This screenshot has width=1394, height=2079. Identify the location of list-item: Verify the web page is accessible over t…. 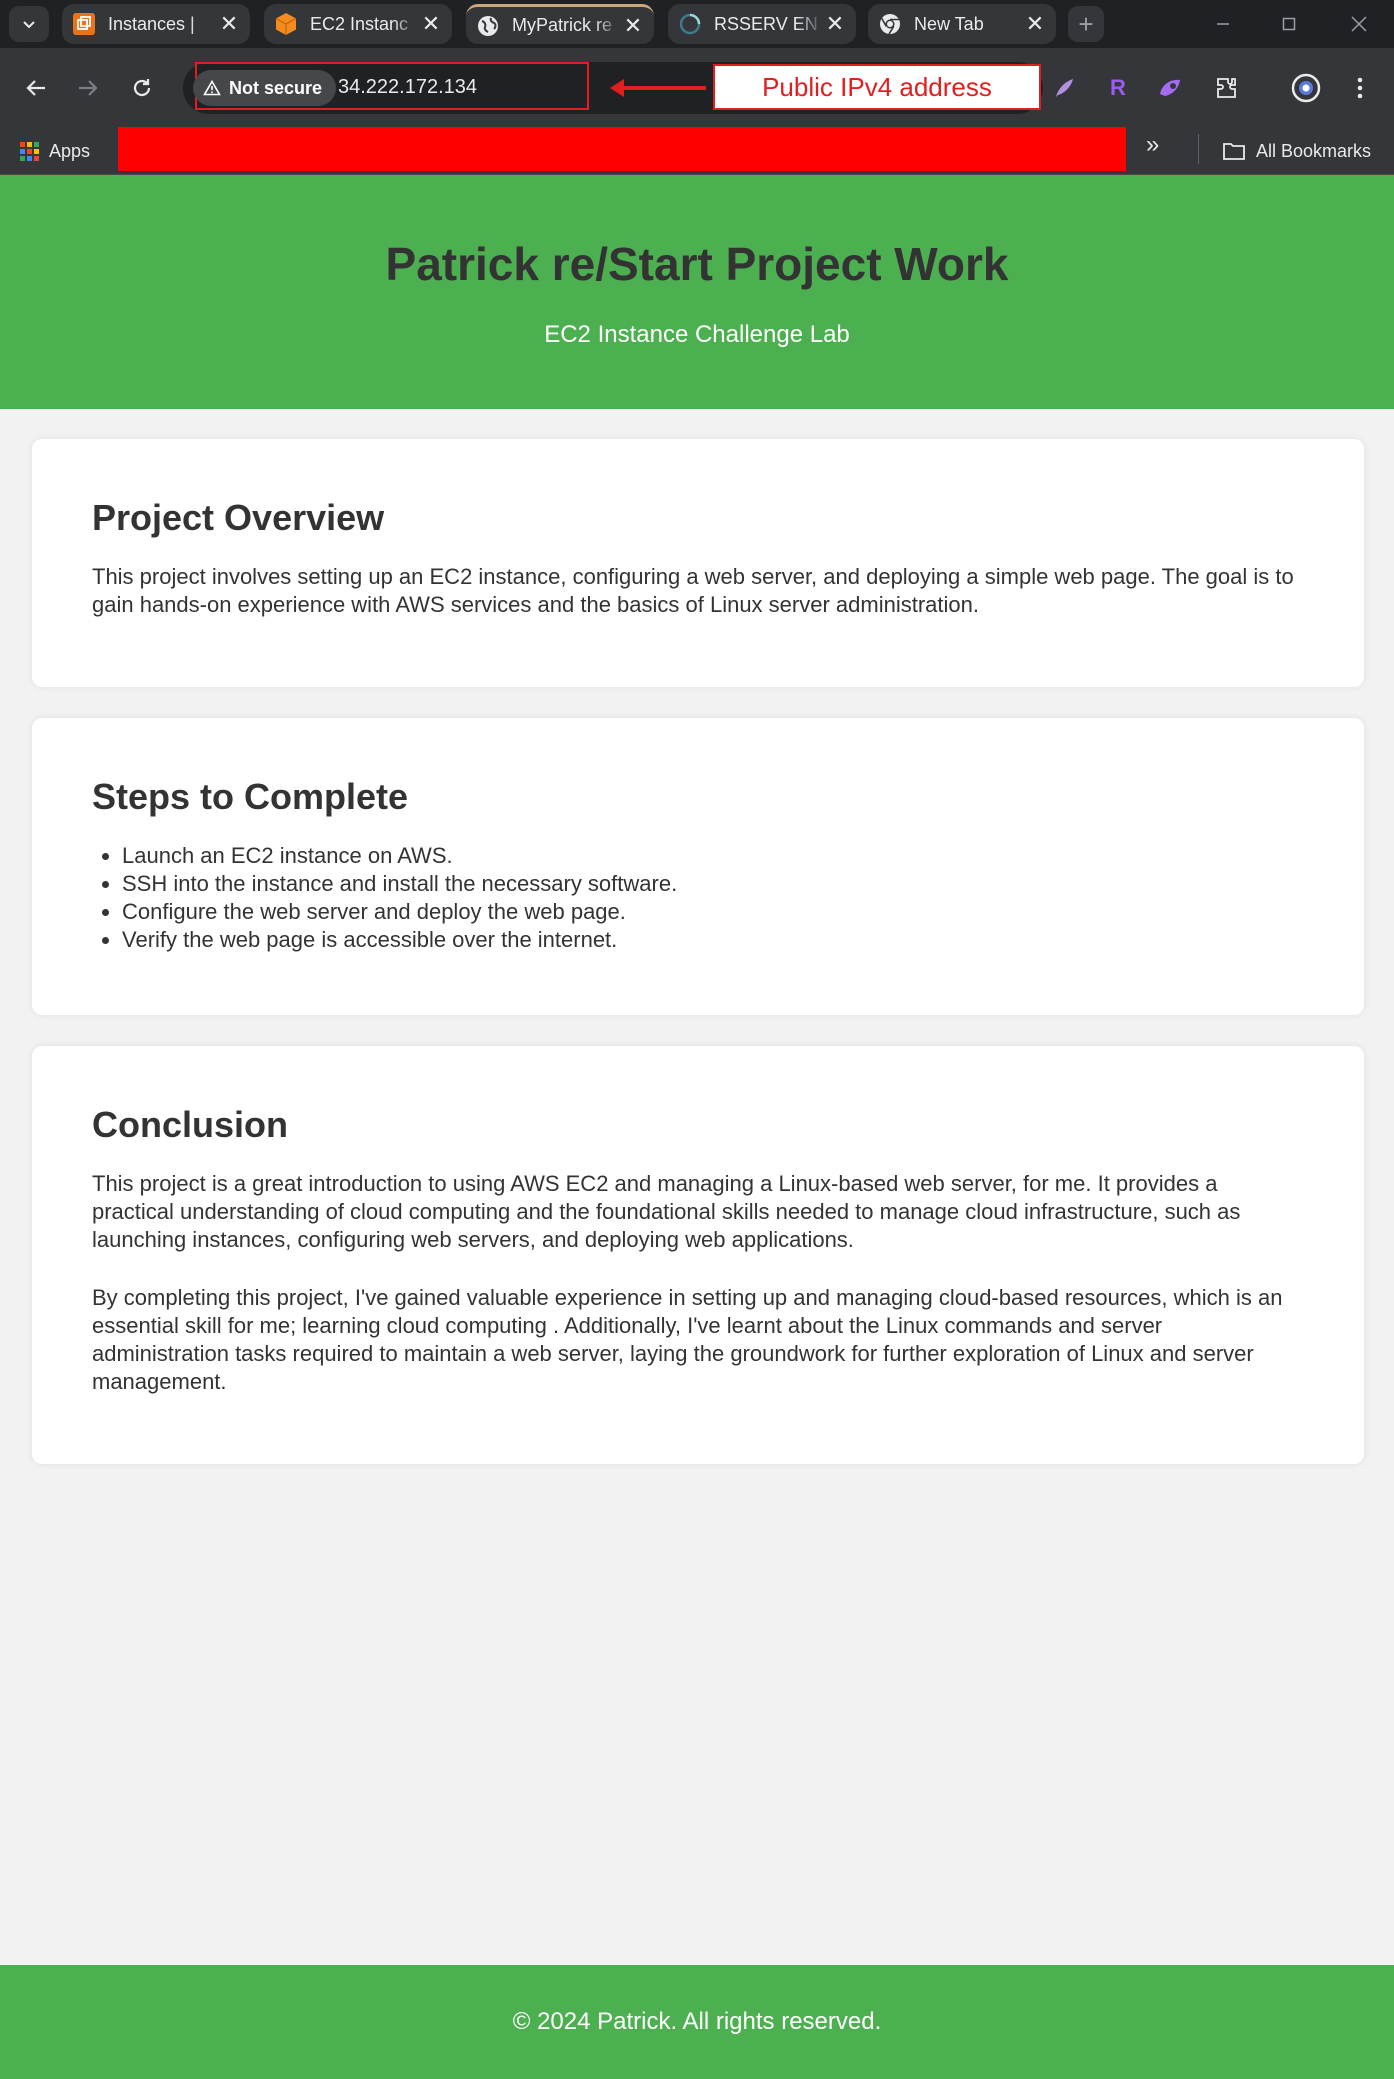
(713, 940).